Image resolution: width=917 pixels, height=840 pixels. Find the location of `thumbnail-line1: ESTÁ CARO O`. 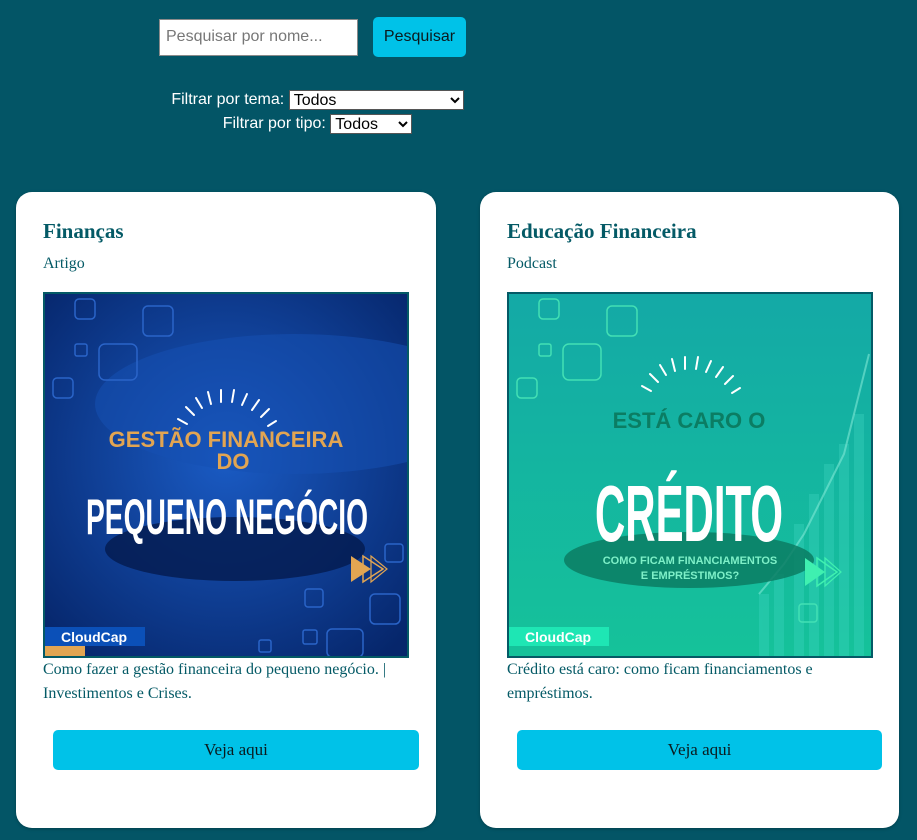

thumbnail-line1: ESTÁ CARO O is located at coordinates (689, 420).